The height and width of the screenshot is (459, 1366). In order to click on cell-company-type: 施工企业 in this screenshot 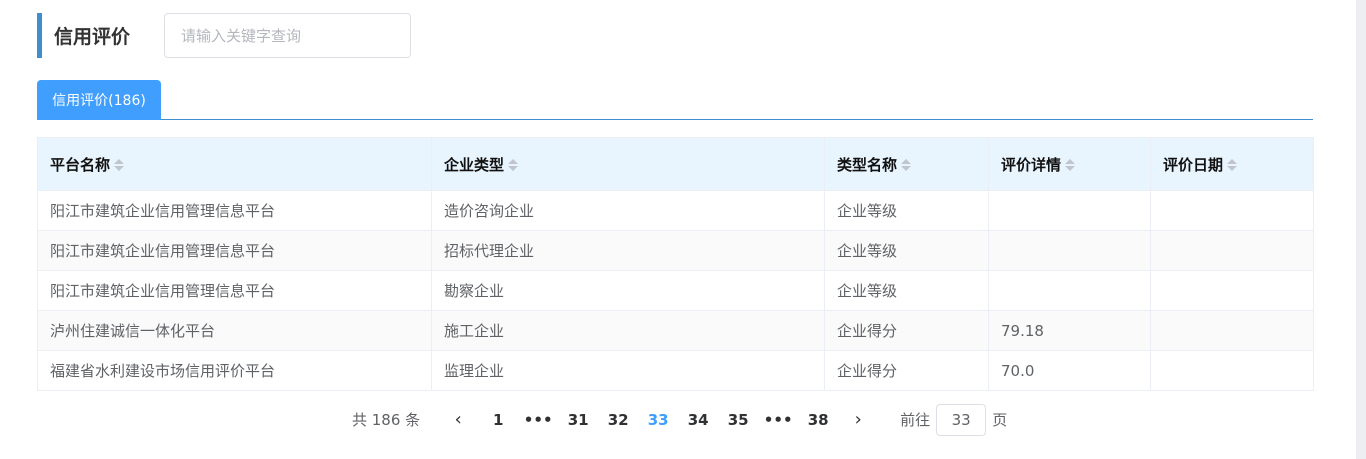, I will do `click(628, 330)`.